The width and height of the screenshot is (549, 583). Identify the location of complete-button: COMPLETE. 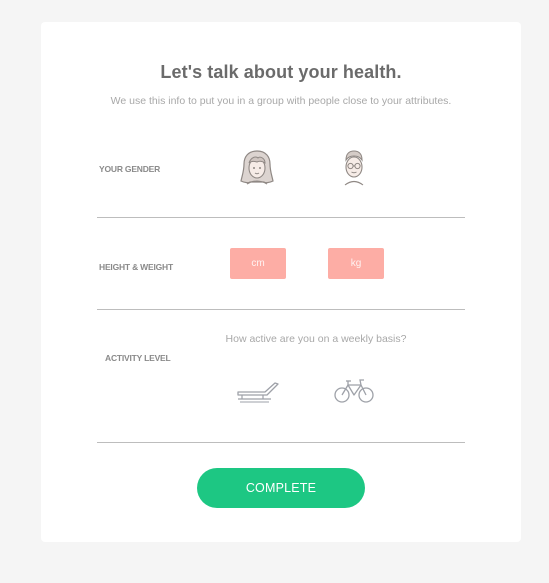
(281, 488).